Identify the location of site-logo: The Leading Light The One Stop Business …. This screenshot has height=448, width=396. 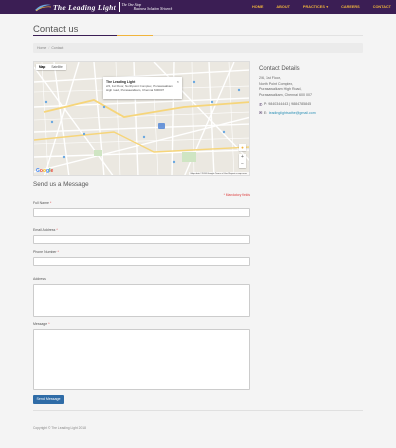
(103, 7).